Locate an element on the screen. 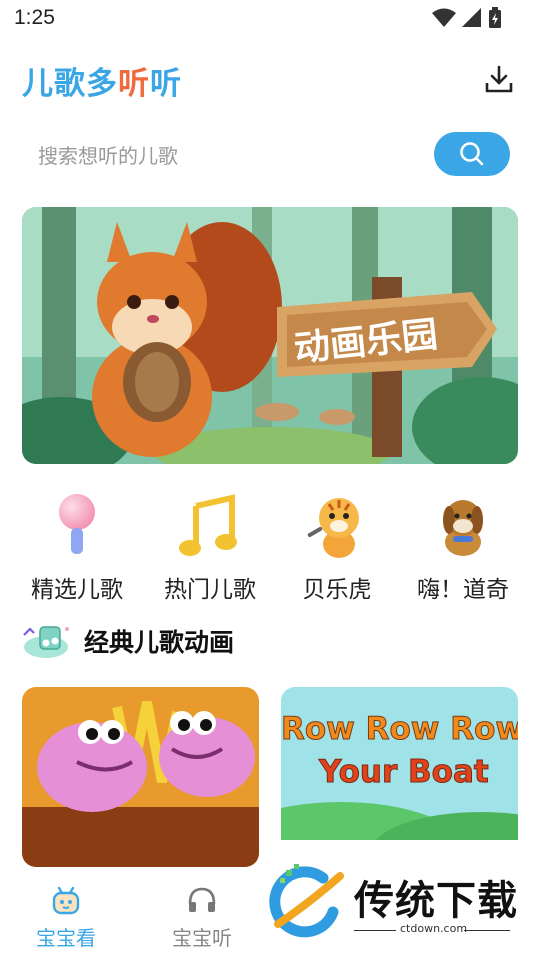  nav-tab-watch: 宝宝看 is located at coordinates (66, 917).